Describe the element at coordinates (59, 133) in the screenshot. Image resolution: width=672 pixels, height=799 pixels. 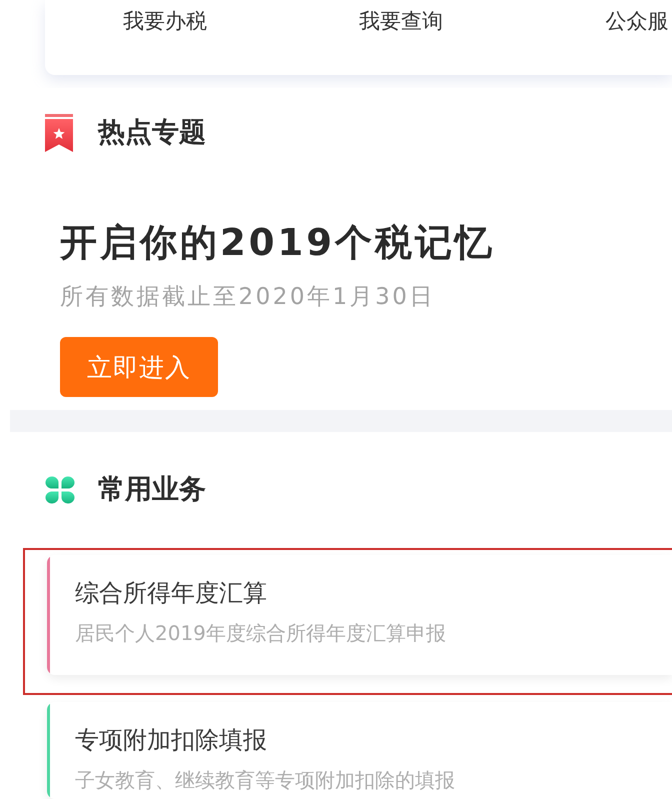
I see `bookmark-star-icon` at that location.